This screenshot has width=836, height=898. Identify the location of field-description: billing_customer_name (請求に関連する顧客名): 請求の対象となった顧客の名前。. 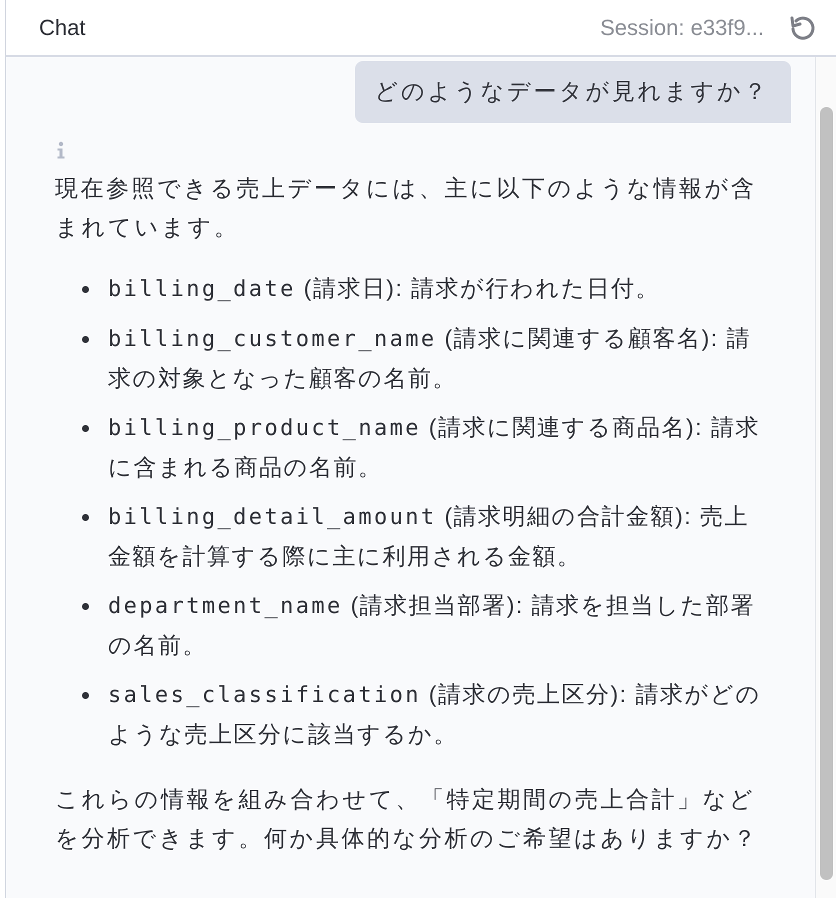
(430, 358).